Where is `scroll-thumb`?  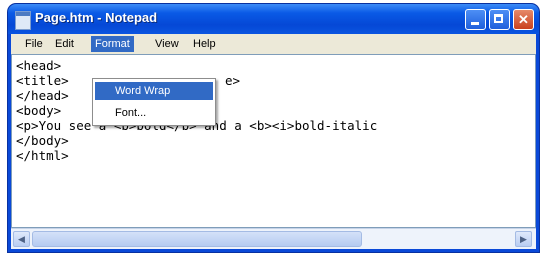
scroll-thumb is located at coordinates (197, 239).